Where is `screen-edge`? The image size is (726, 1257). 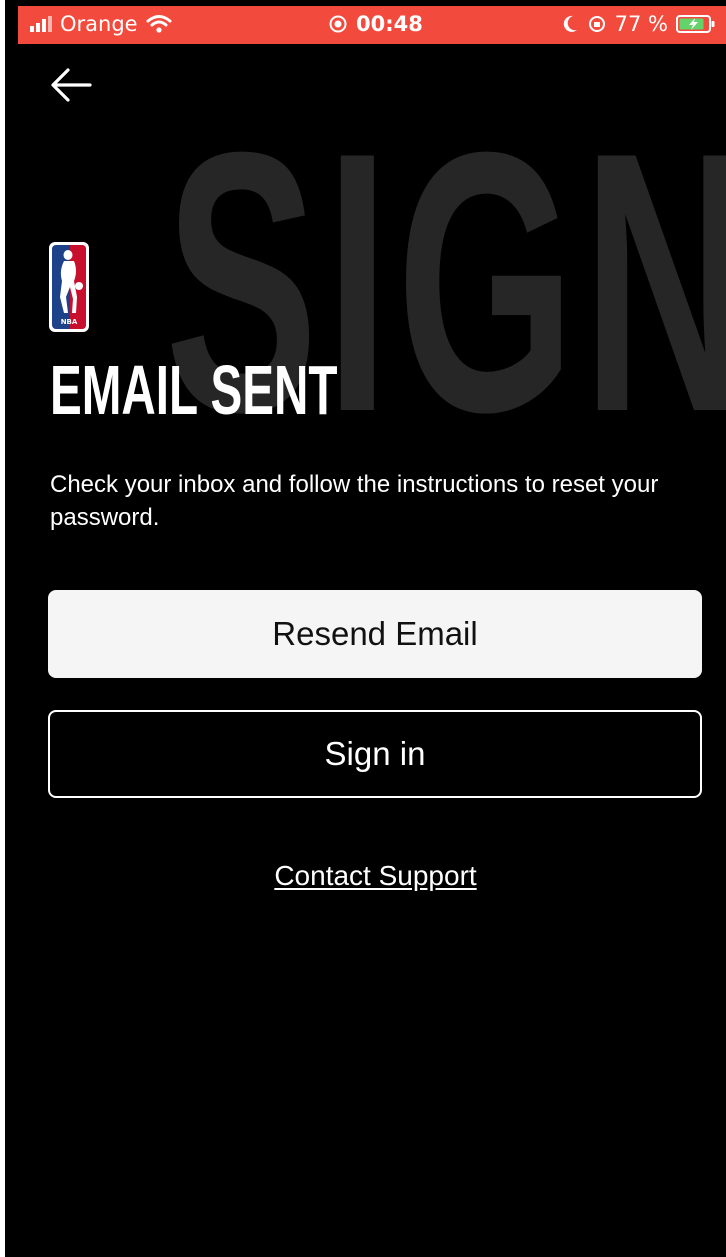
screen-edge is located at coordinates (2, 628).